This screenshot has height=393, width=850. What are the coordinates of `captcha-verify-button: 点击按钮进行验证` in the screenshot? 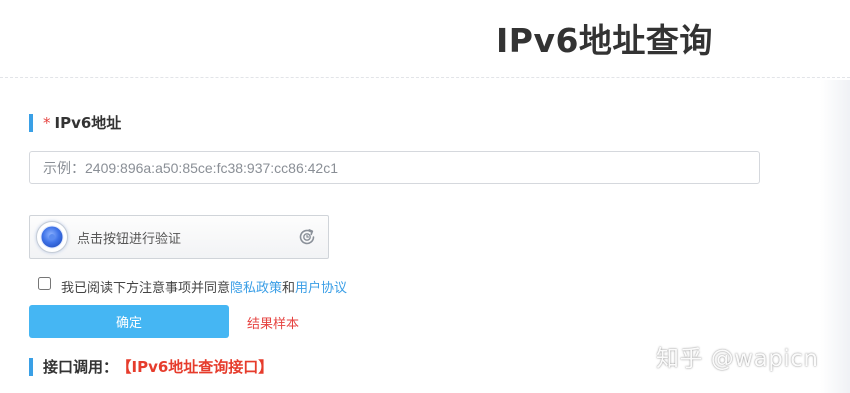 It's located at (179, 237).